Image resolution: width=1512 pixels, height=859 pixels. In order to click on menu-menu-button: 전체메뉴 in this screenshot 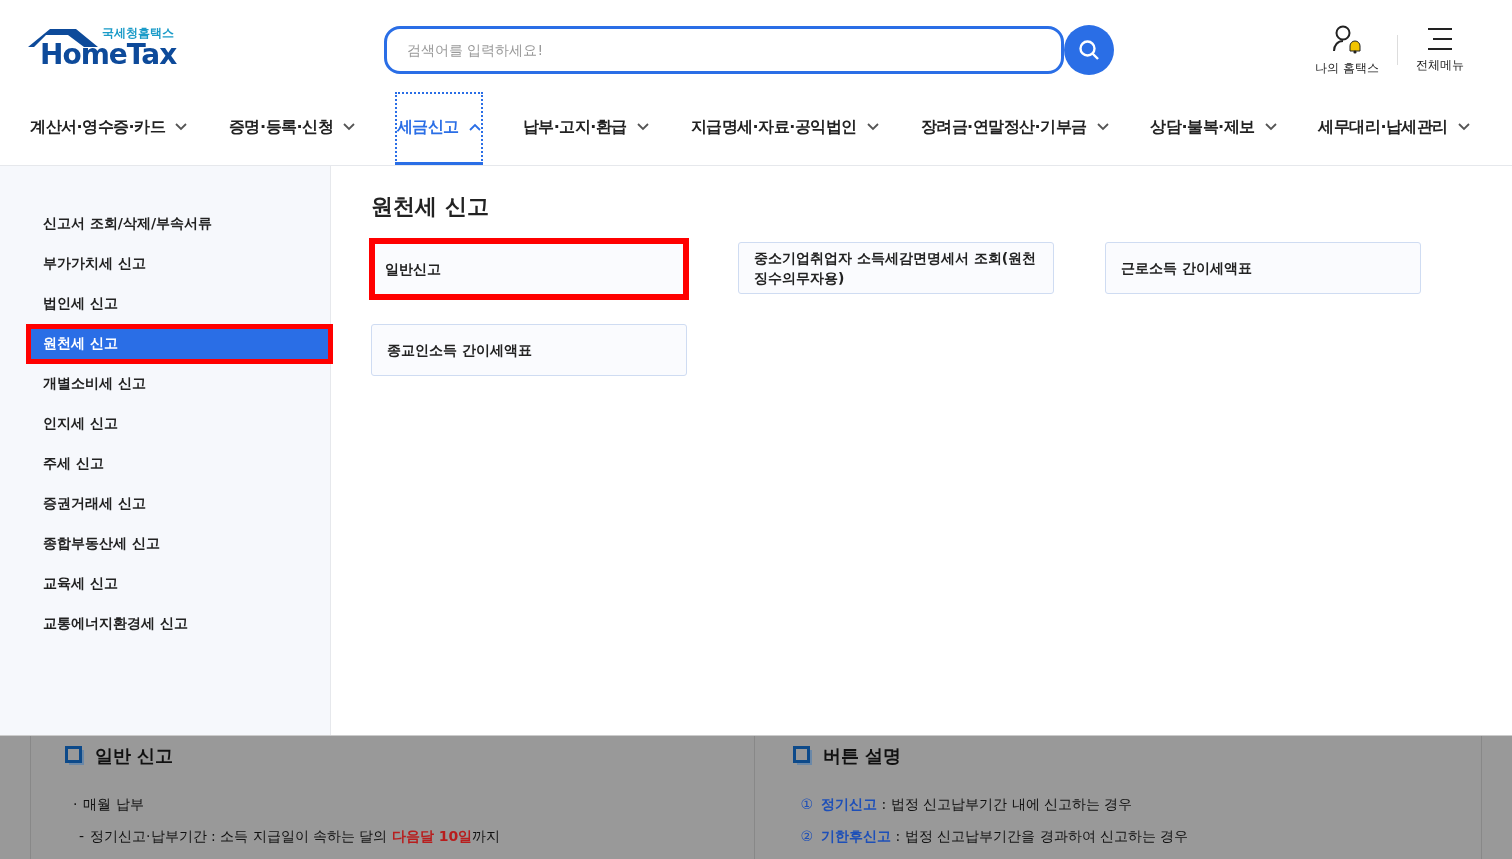, I will do `click(1440, 50)`.